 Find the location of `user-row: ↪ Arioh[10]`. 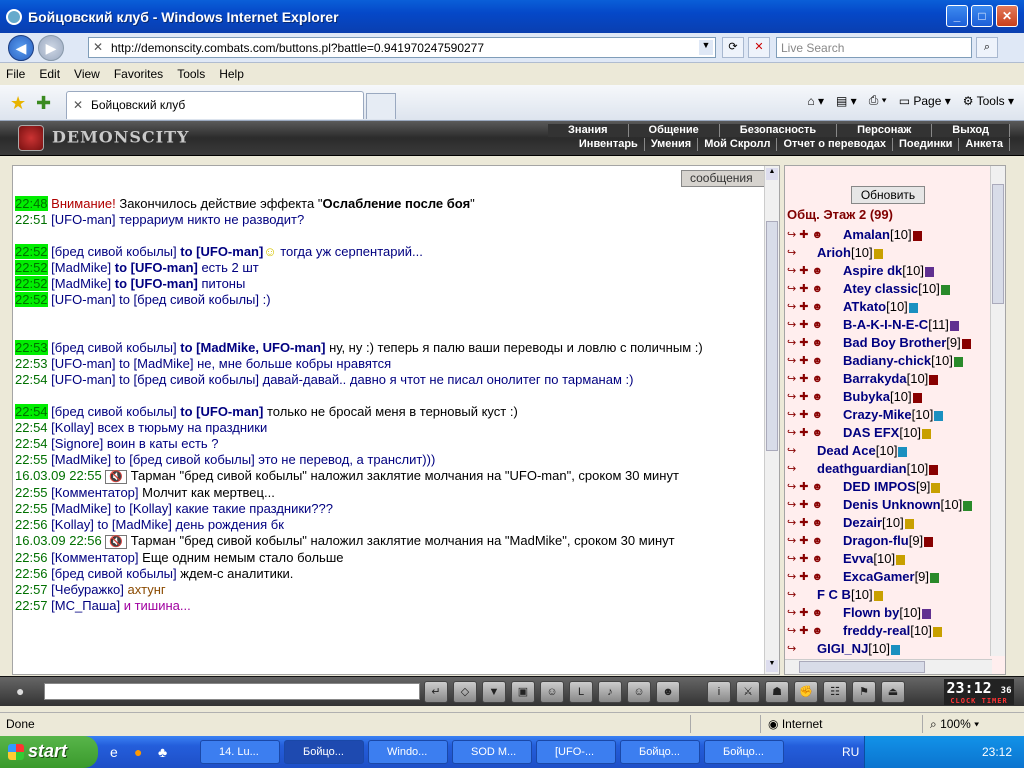

user-row: ↪ Arioh[10] is located at coordinates (887, 253).